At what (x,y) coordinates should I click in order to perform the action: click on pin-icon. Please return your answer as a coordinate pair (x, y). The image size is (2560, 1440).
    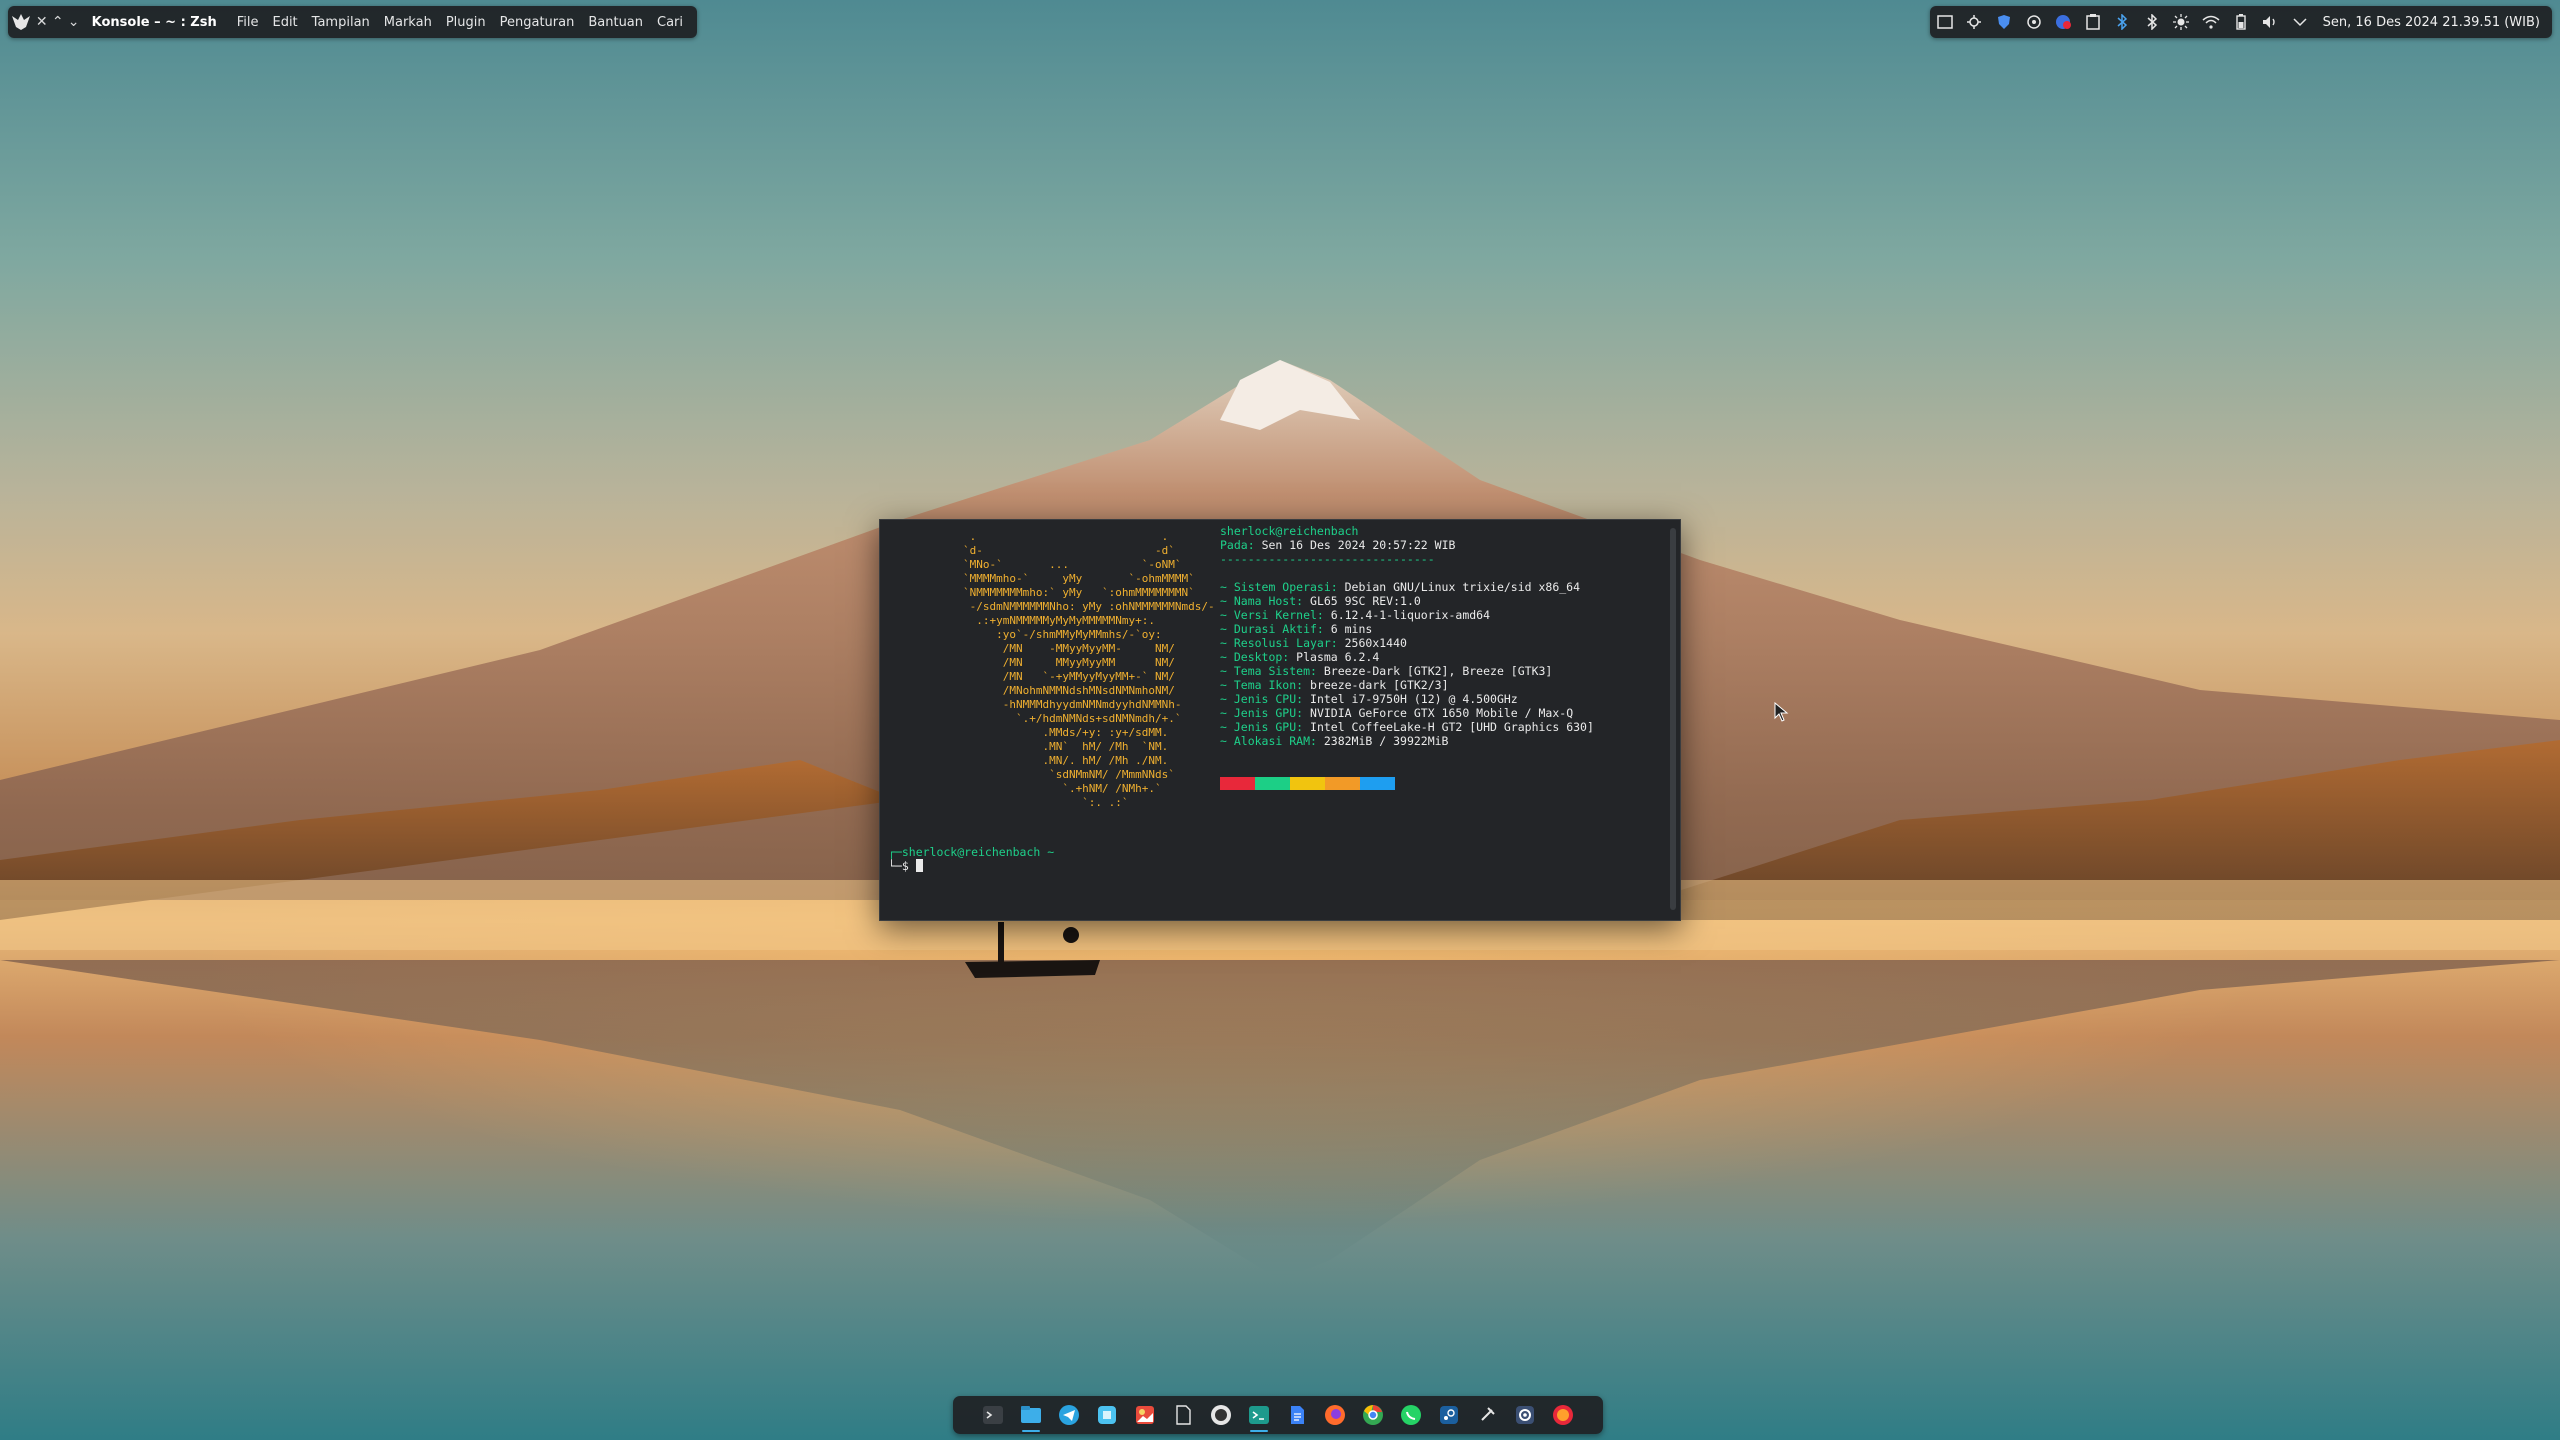
    Looking at the image, I should click on (1487, 1415).